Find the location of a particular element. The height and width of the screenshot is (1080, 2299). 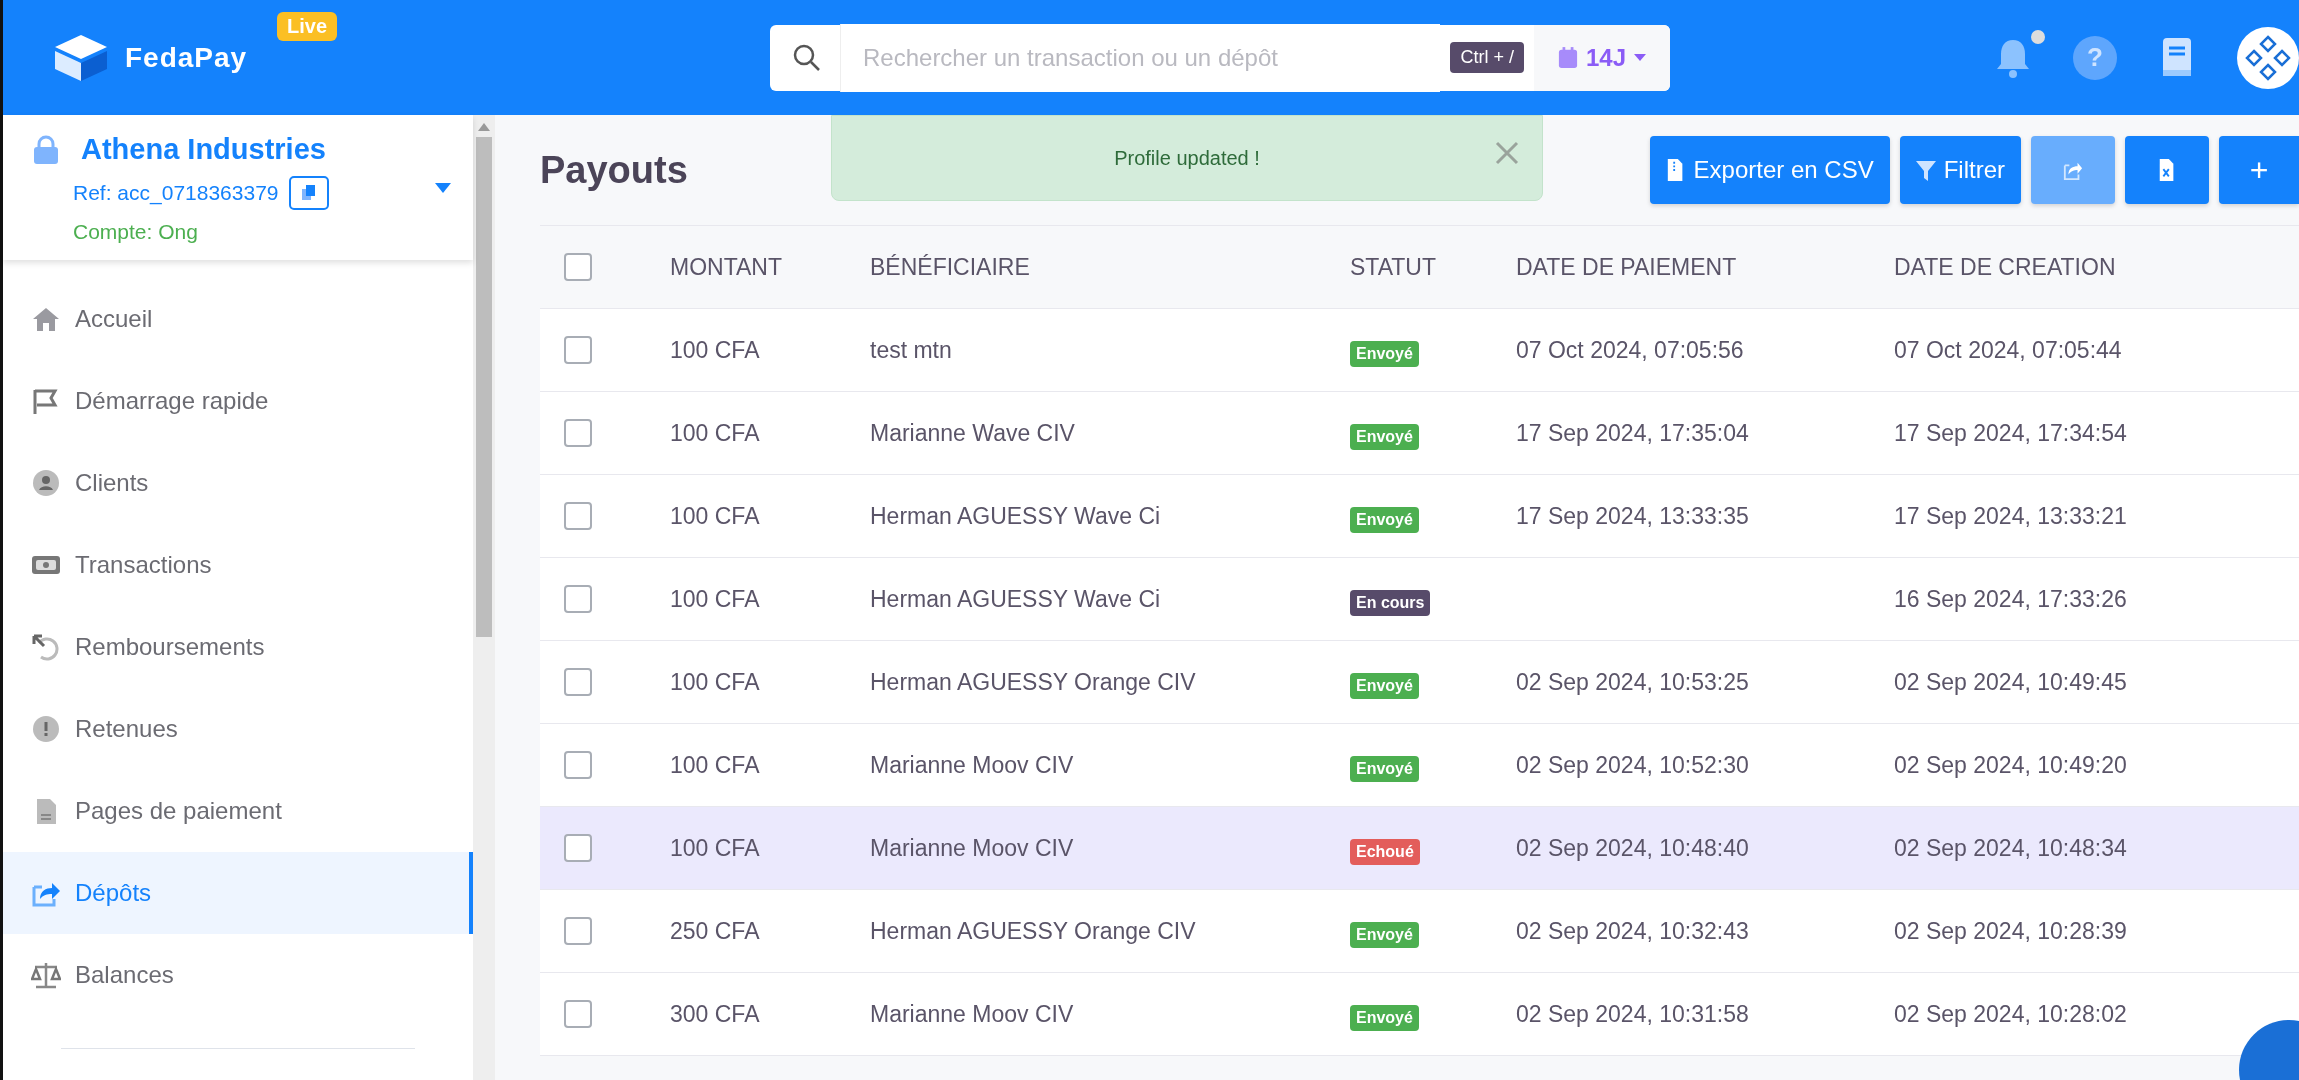

brand-name: FedaPay is located at coordinates (186, 57).